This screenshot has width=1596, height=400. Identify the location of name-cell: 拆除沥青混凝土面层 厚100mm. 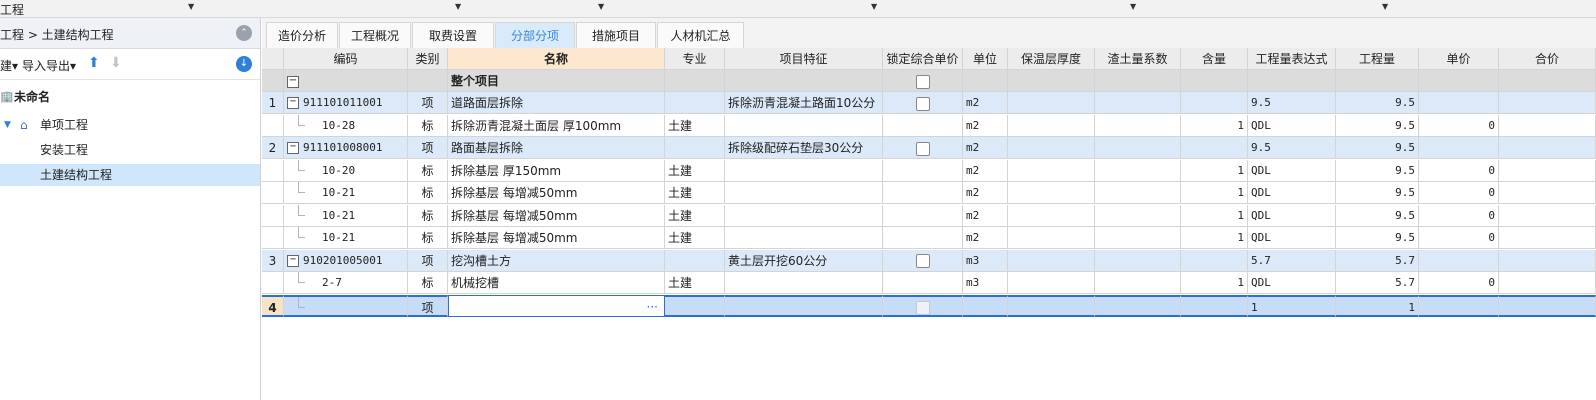
(556, 125).